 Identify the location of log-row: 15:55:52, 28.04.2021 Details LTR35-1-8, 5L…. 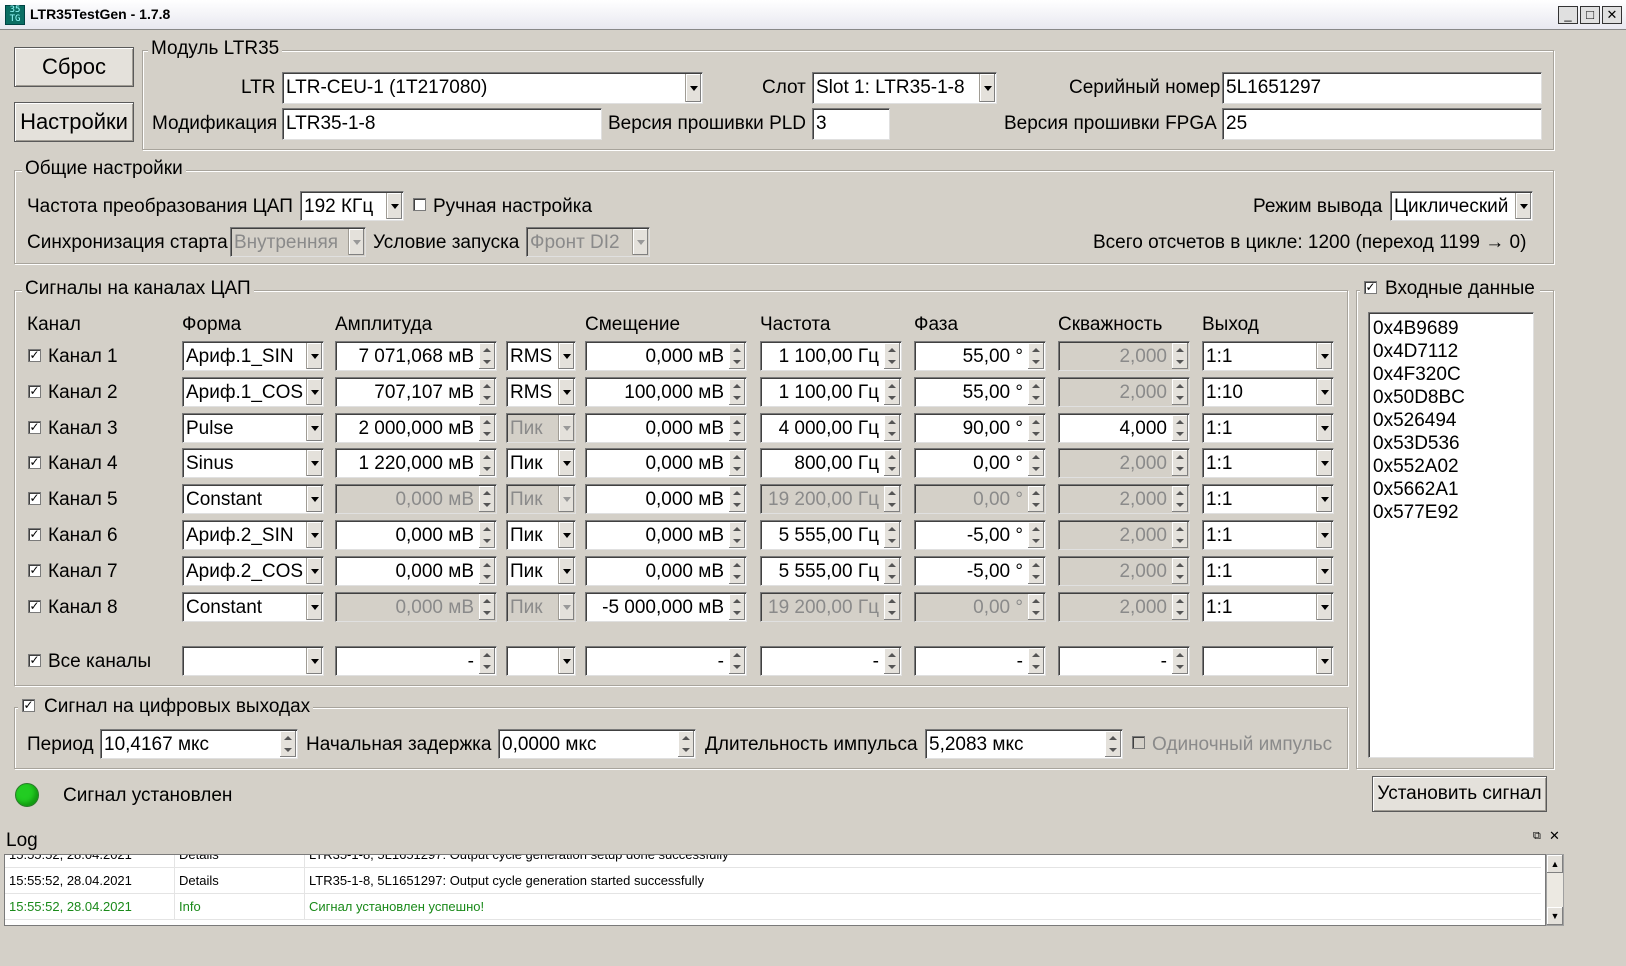
(773, 861).